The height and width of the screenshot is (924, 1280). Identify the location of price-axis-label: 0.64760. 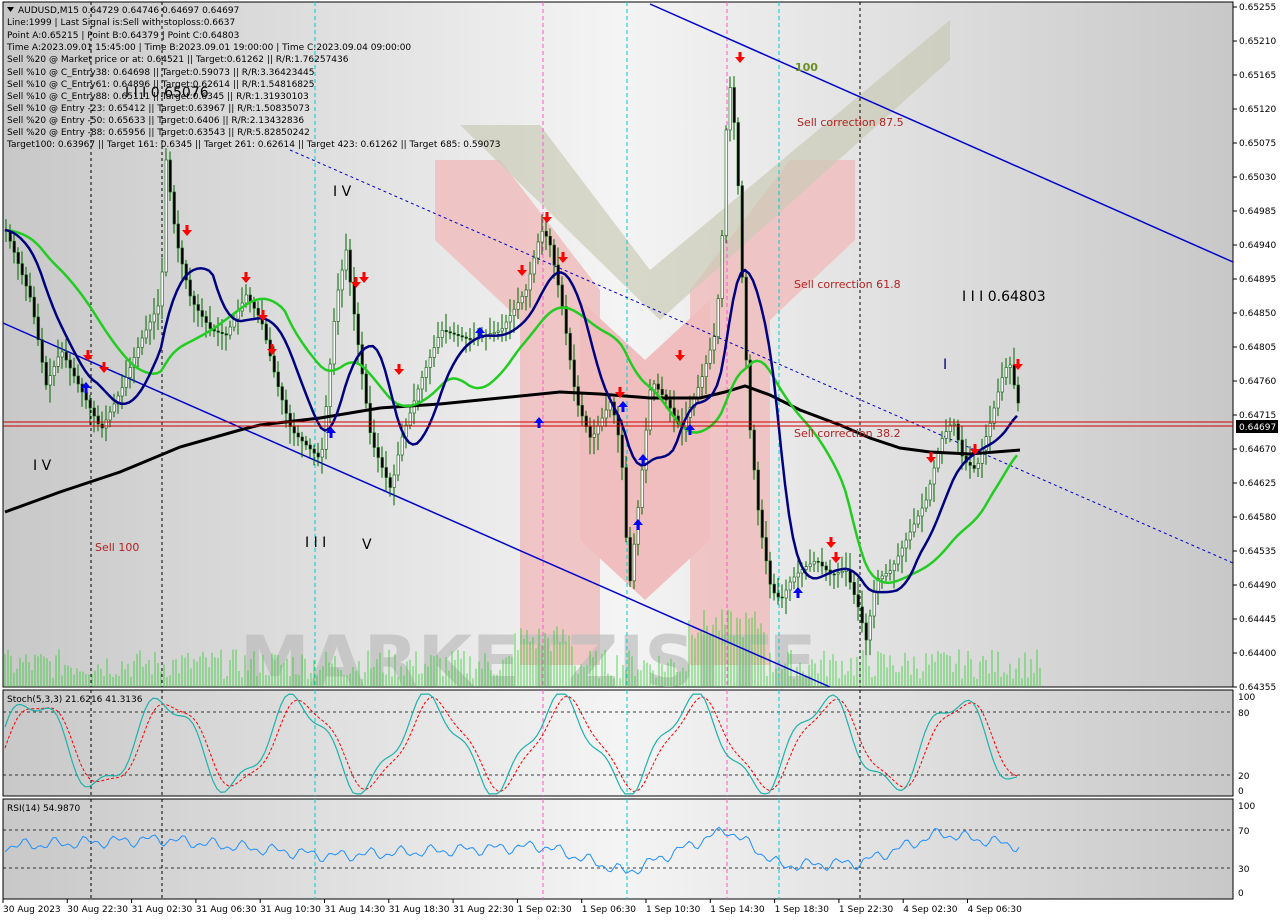
(1257, 382).